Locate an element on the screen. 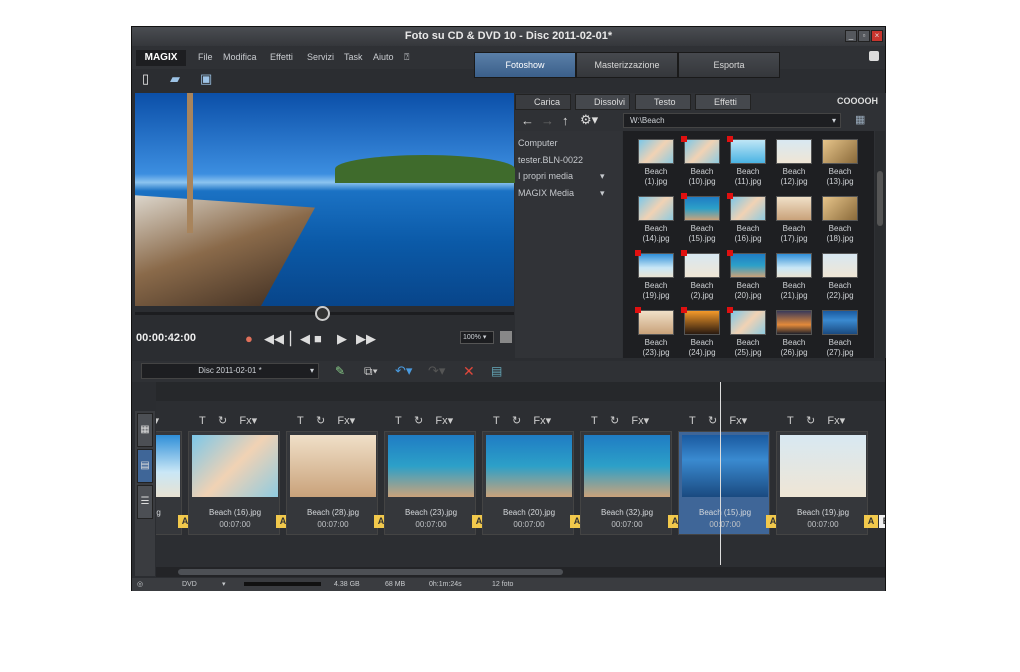 This screenshot has width=1020, height=672. back-icon: ← is located at coordinates (527, 120).